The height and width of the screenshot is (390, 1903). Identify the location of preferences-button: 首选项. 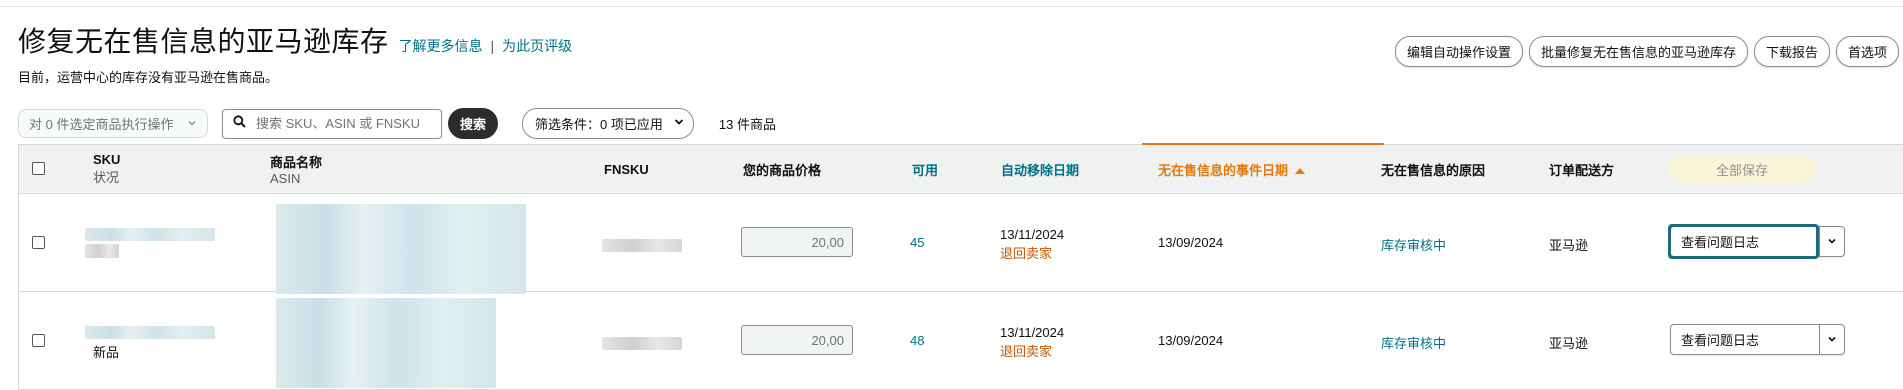
(1867, 51).